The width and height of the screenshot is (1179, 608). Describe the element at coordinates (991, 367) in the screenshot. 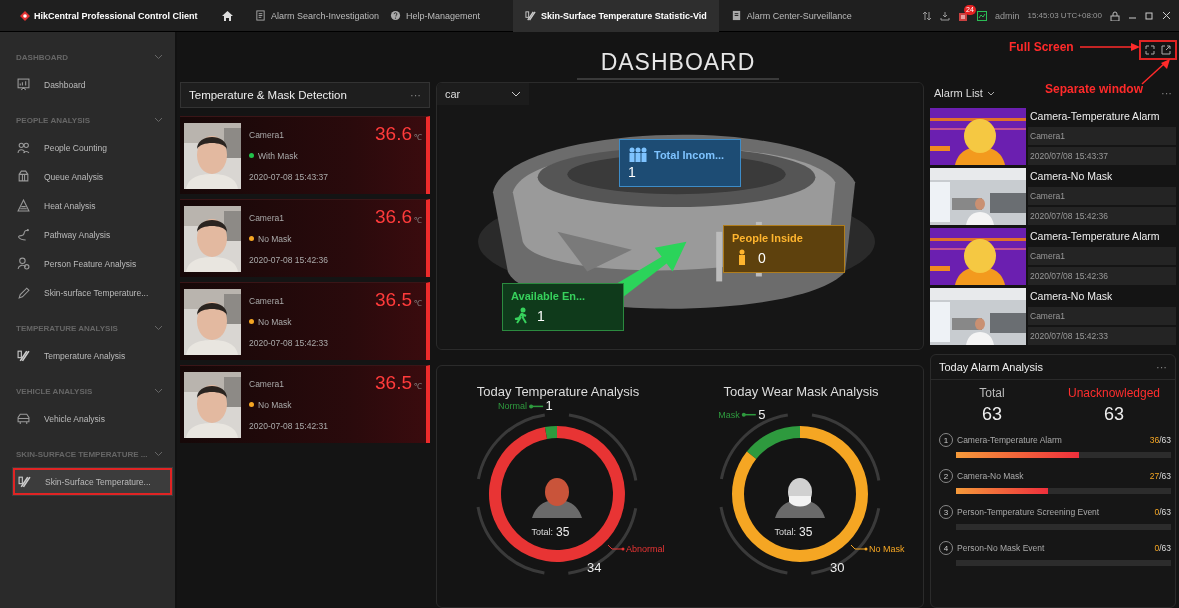

I see `panel-title: Today Alarm Analysis` at that location.